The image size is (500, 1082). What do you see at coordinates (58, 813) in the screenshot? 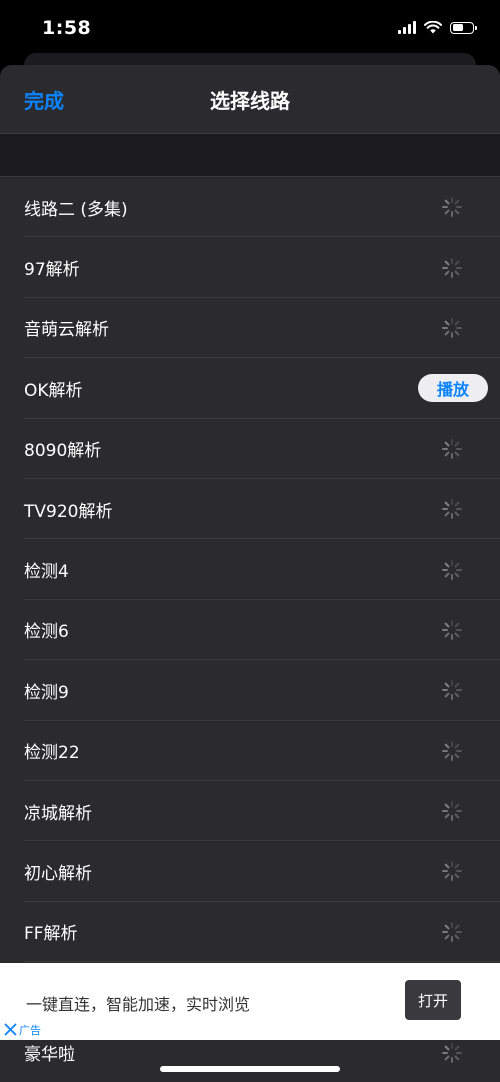
I see `route-label: 凉城解析` at bounding box center [58, 813].